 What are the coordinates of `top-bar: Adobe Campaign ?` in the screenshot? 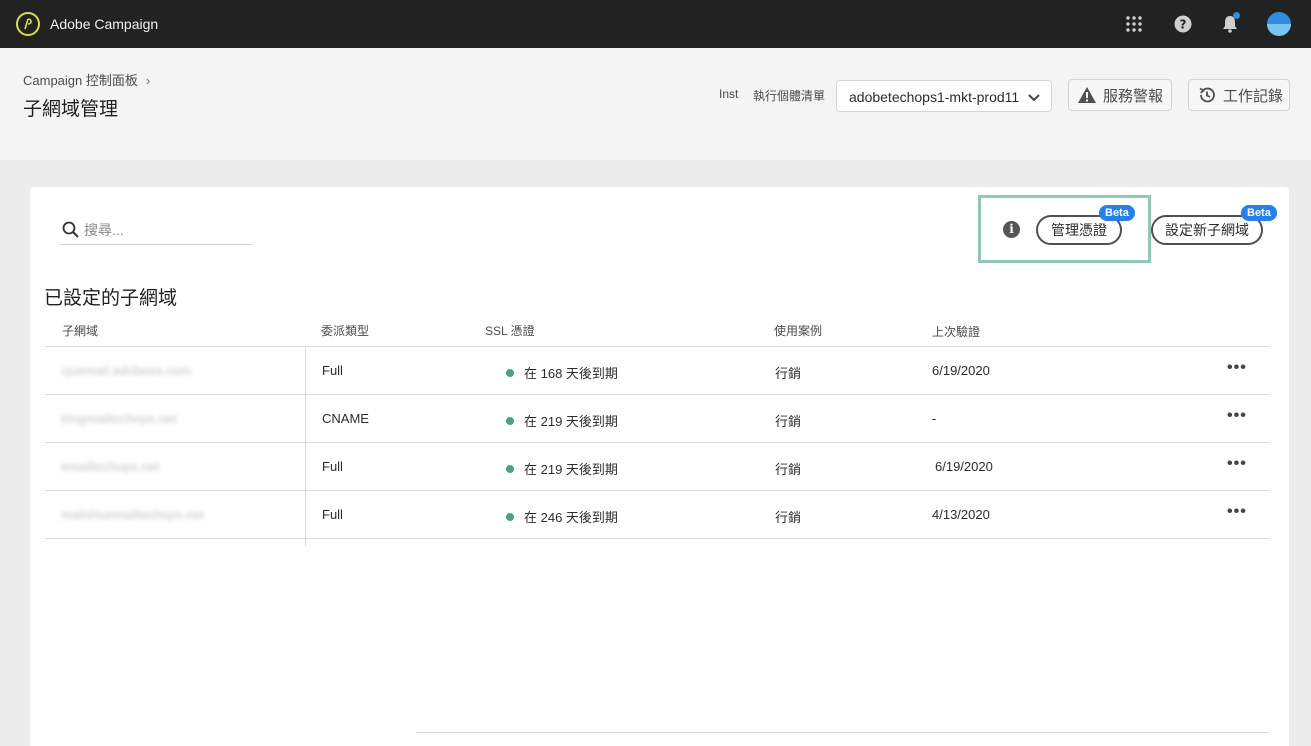 It's located at (655, 24).